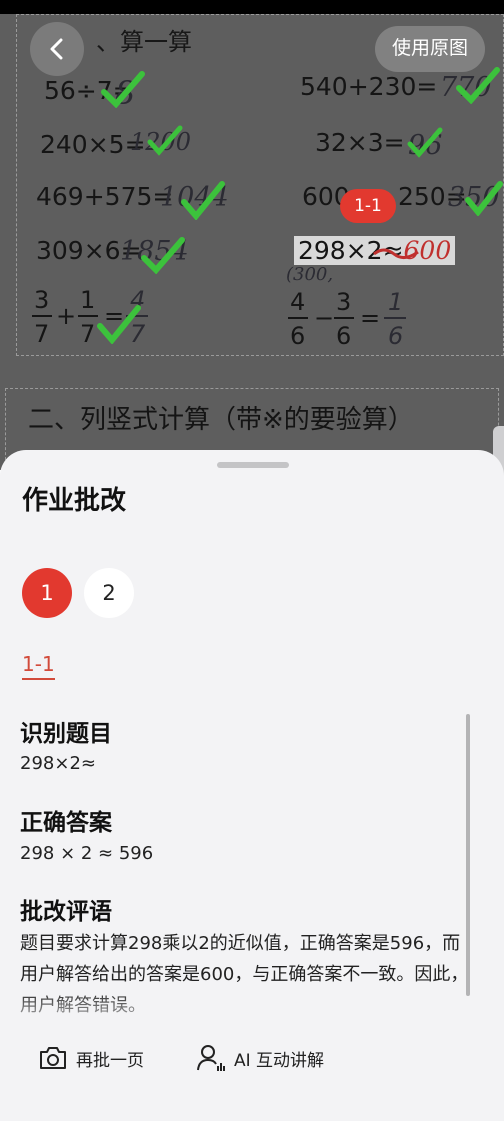 This screenshot has width=504, height=1121. What do you see at coordinates (369, 86) in the screenshot?
I see `question-2: 540+230=` at bounding box center [369, 86].